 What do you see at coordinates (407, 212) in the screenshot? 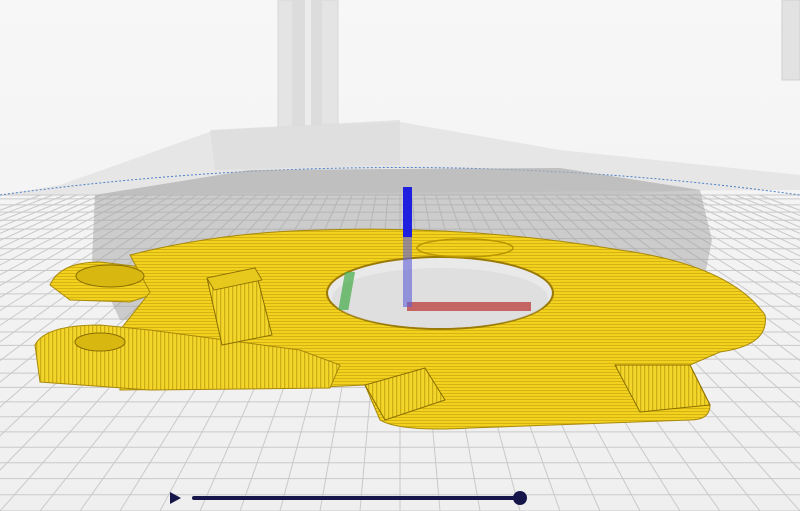
I see `z-axis` at bounding box center [407, 212].